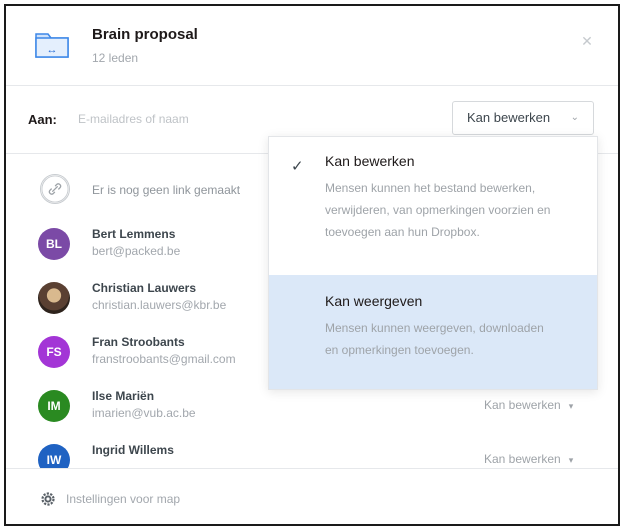  I want to click on close-button: ✕, so click(587, 41).